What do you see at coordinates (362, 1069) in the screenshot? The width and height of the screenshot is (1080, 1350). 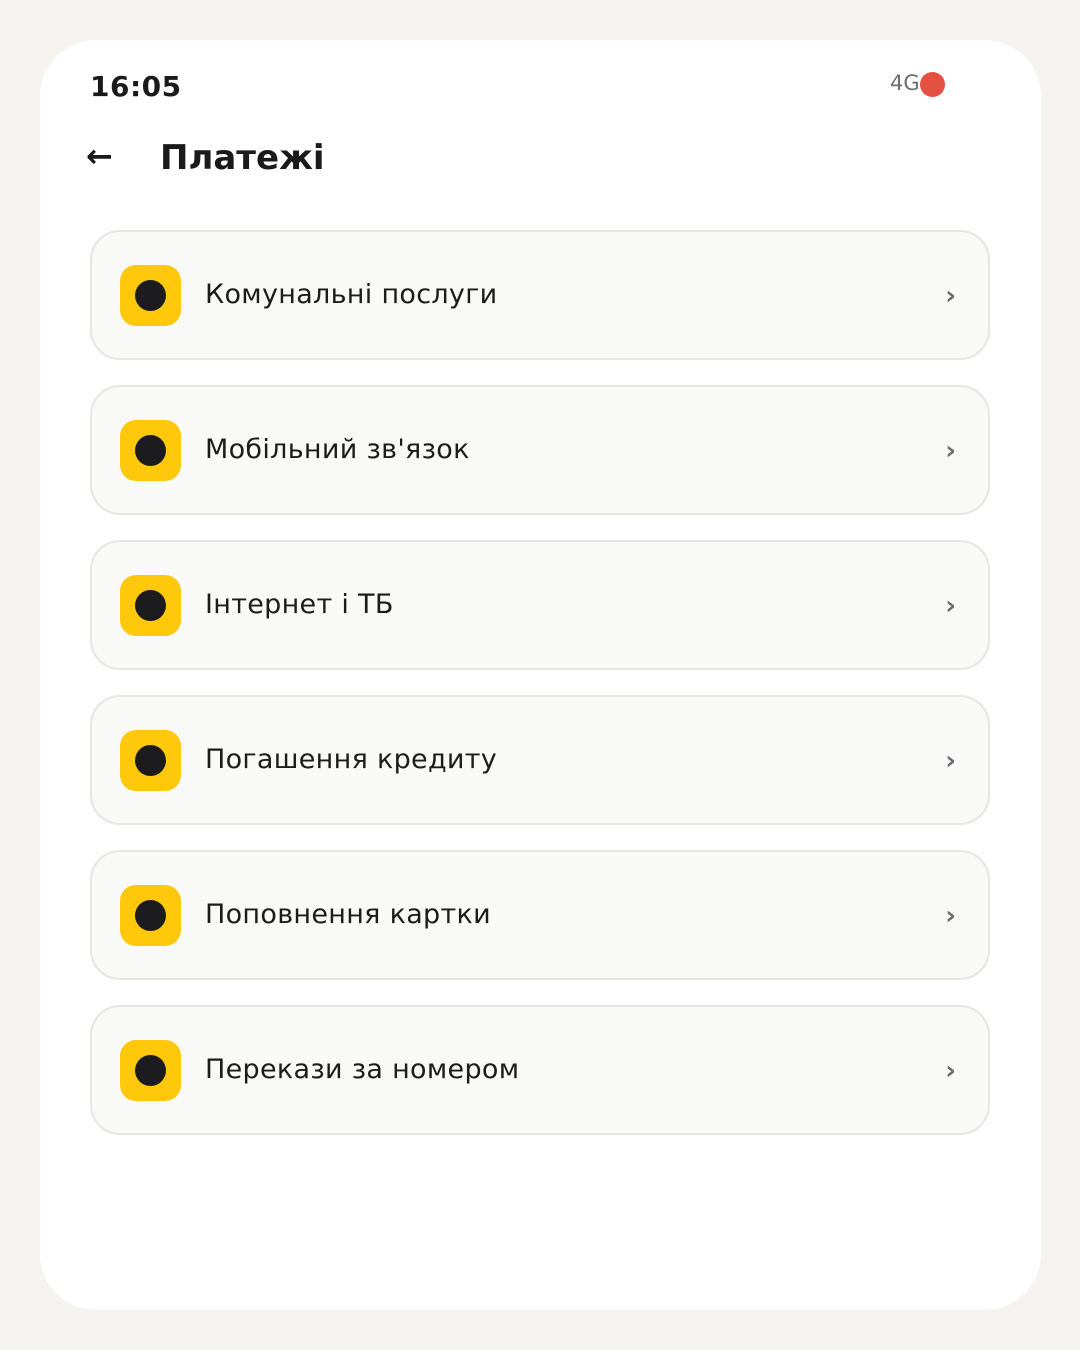 I see `payment-label: Перекази за номером` at bounding box center [362, 1069].